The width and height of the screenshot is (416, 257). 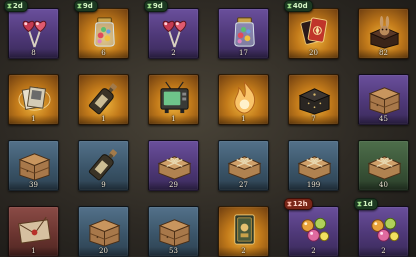 I want to click on inventory-slot-dark-chest: 7, so click(x=313, y=99).